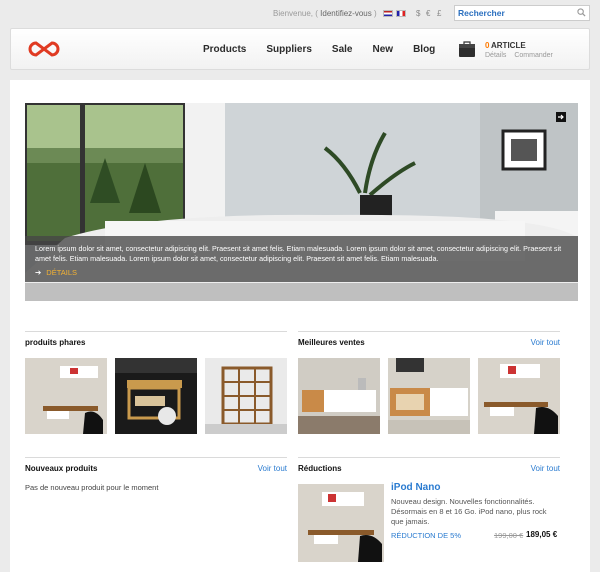 This screenshot has height=572, width=600. I want to click on old-price: 199,00 €, so click(509, 535).